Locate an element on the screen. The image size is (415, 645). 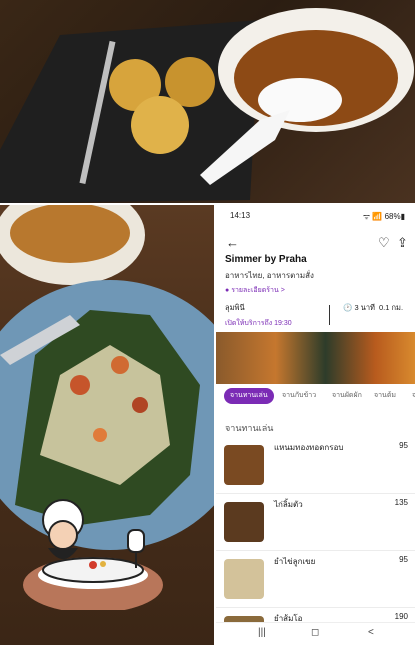
menu-item-name: แหนมทองทอดกรอบ is located at coordinates (309, 447).